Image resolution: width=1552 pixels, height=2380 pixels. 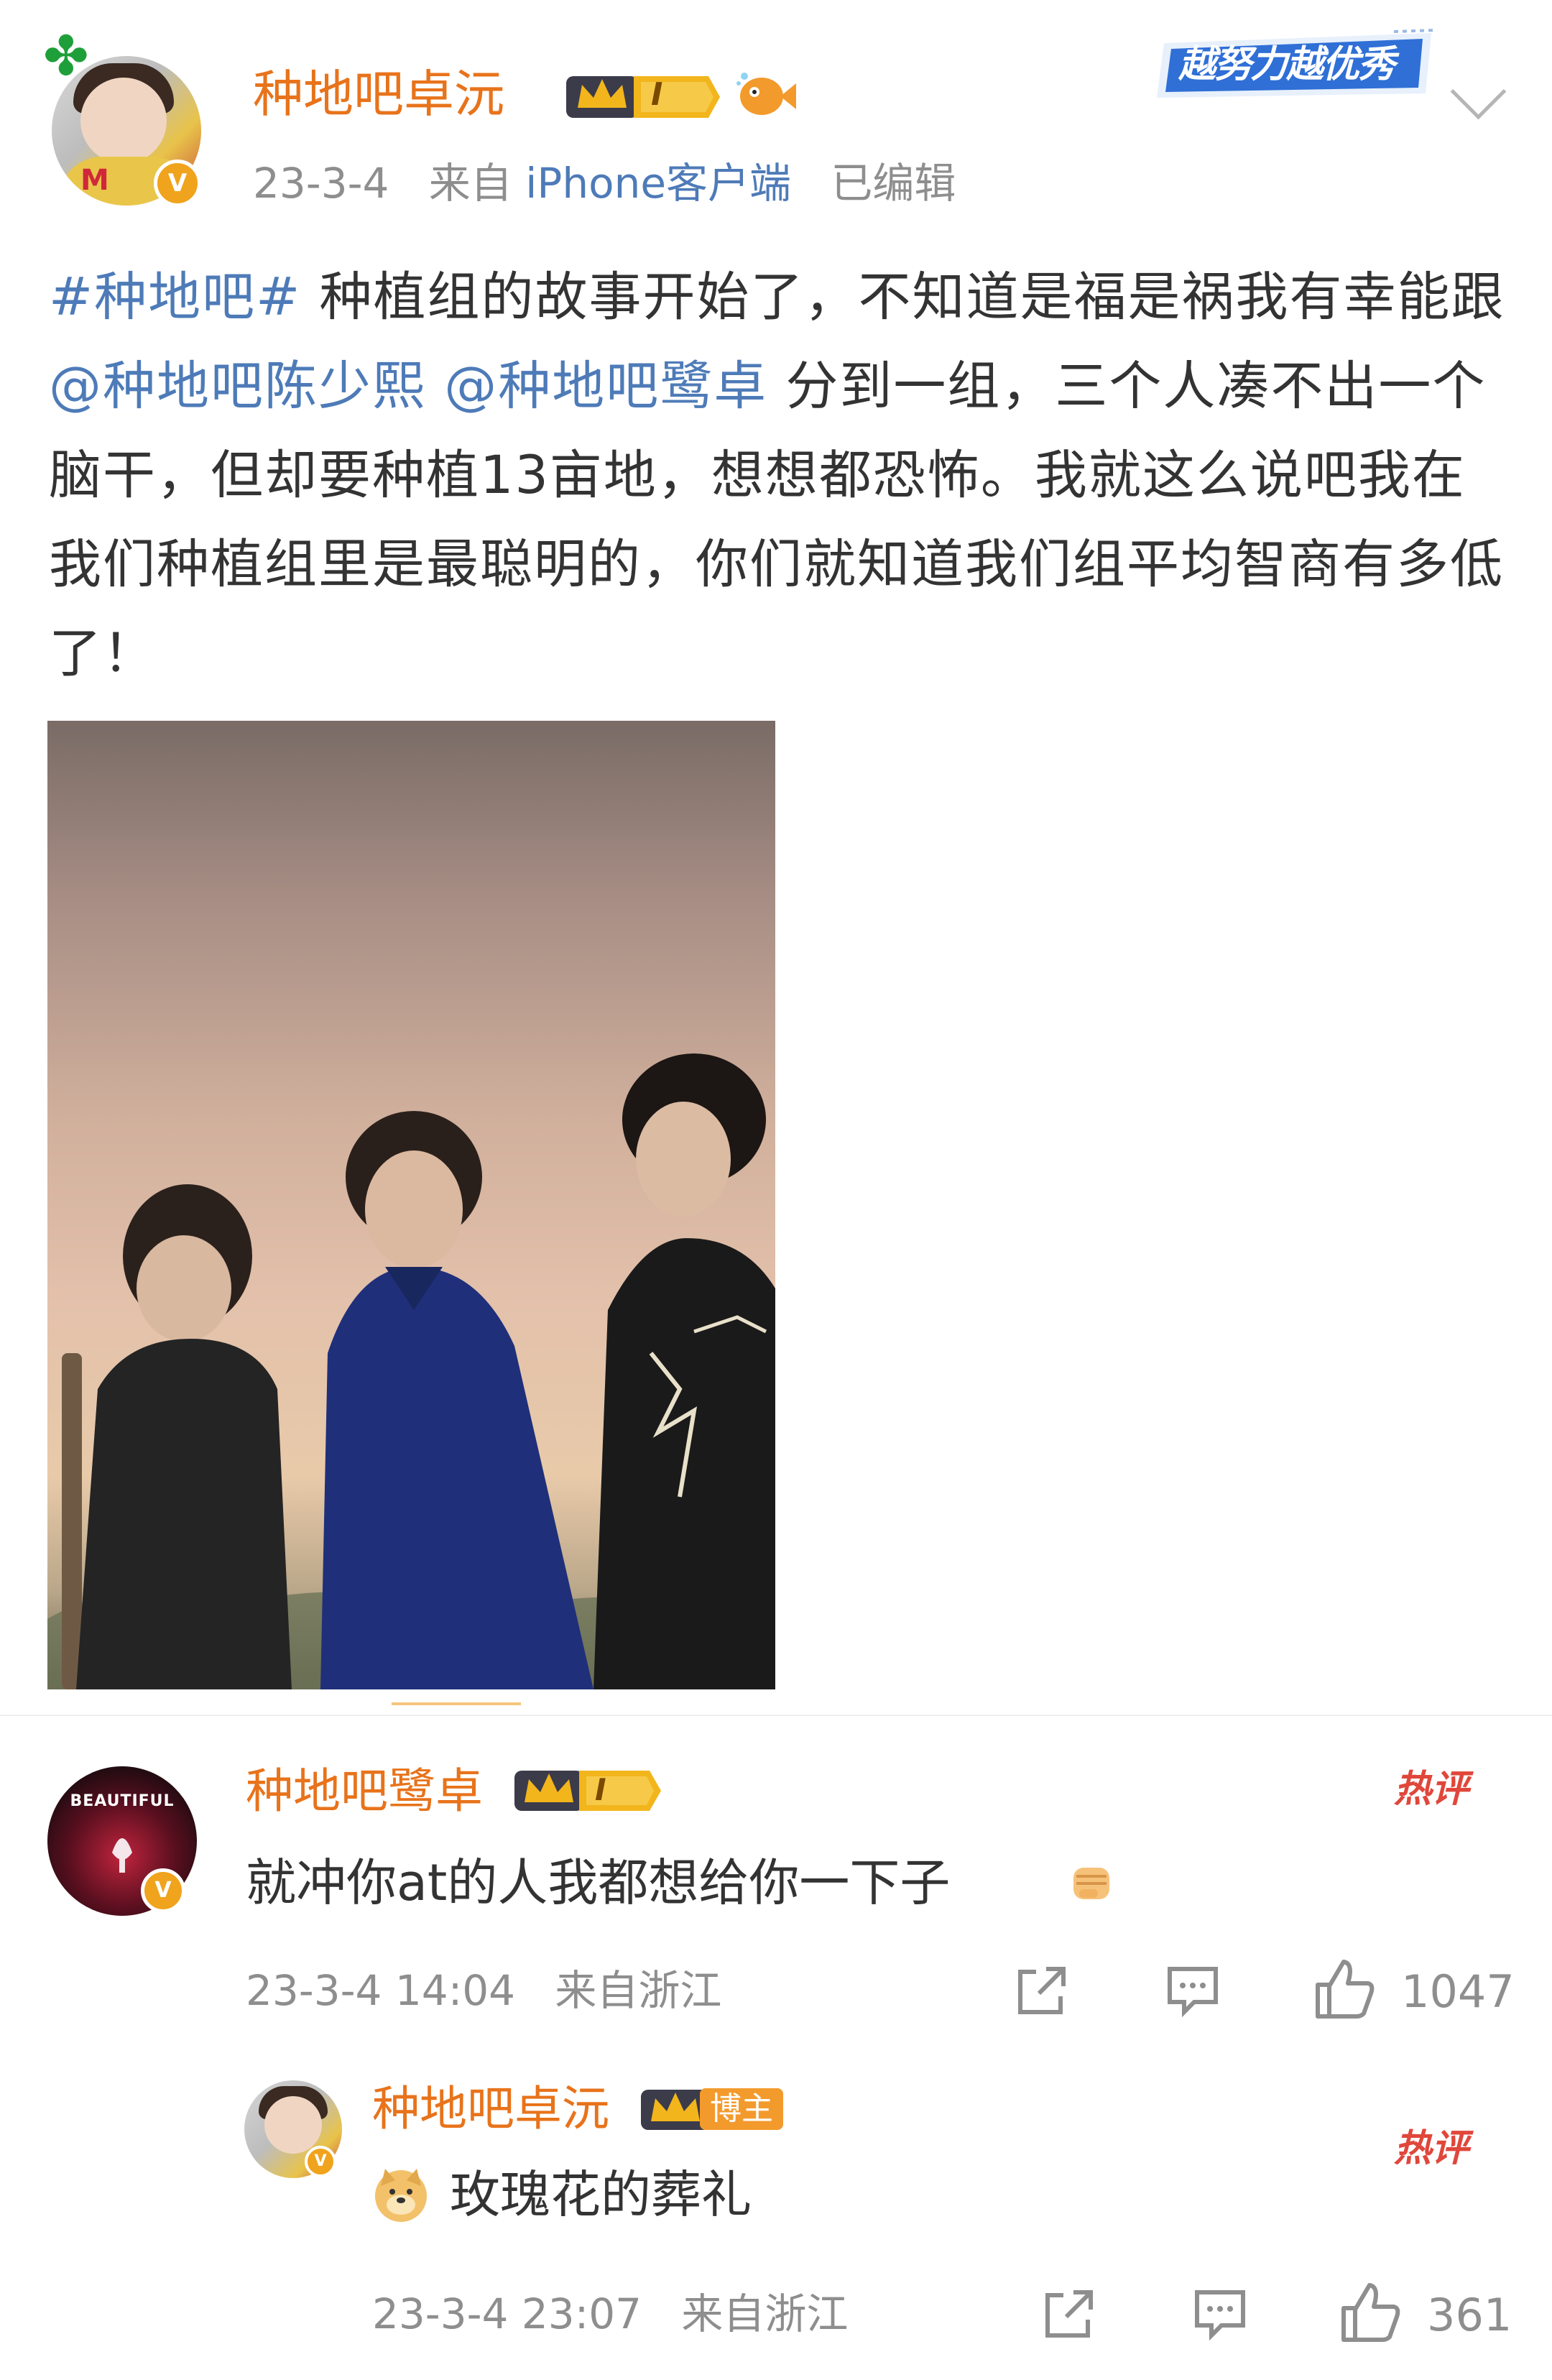 I want to click on clover-icon: ✤, so click(x=66, y=56).